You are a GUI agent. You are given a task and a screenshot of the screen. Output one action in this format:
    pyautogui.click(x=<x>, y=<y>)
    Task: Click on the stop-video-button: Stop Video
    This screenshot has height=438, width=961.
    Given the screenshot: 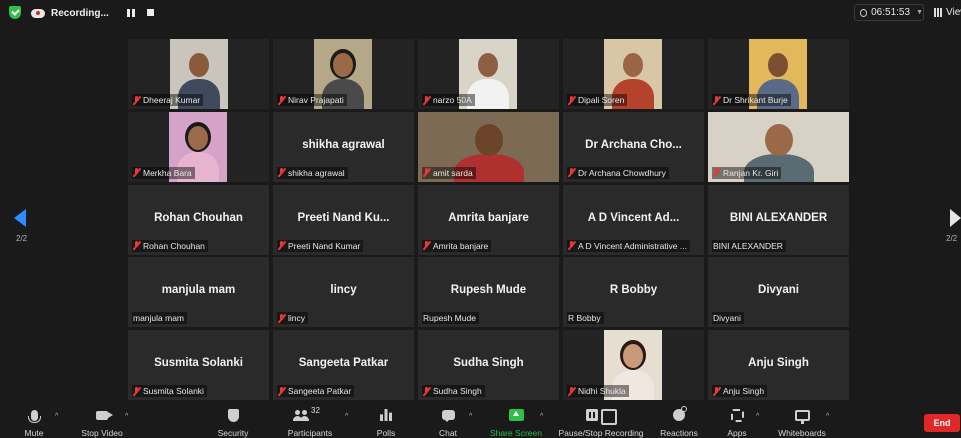 What is the action you would take?
    pyautogui.click(x=102, y=422)
    